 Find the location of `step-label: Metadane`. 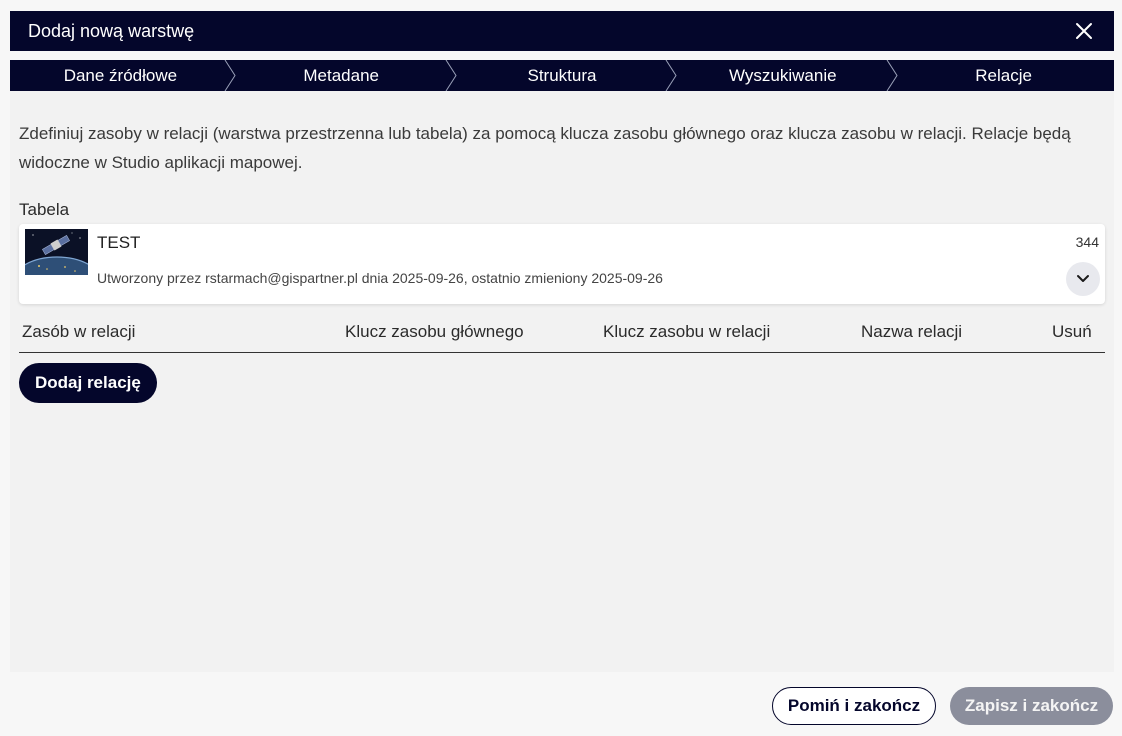

step-label: Metadane is located at coordinates (341, 75).